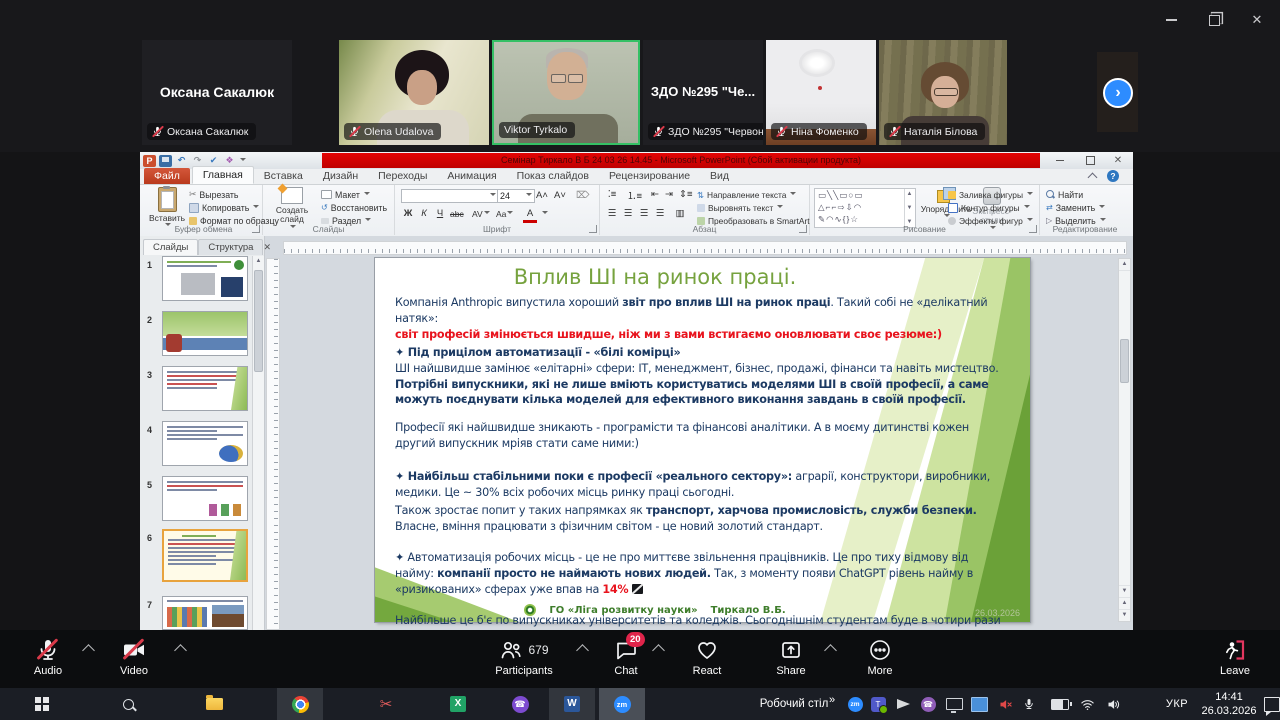  Describe the element at coordinates (1064, 194) in the screenshot. I see `find-button: Найти` at that location.